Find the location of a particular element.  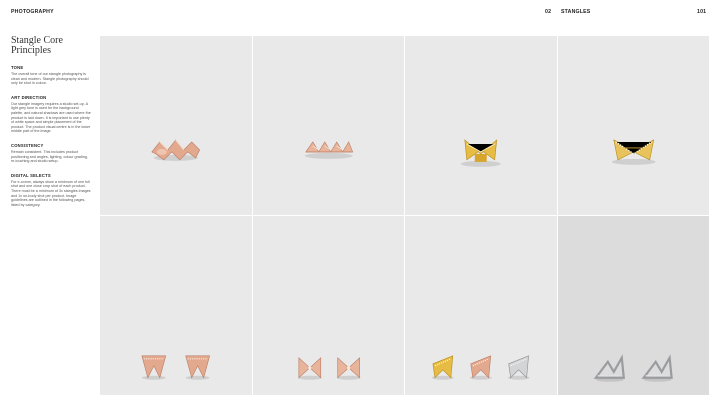

section-heading: ART DIRECTION is located at coordinates (29, 97).